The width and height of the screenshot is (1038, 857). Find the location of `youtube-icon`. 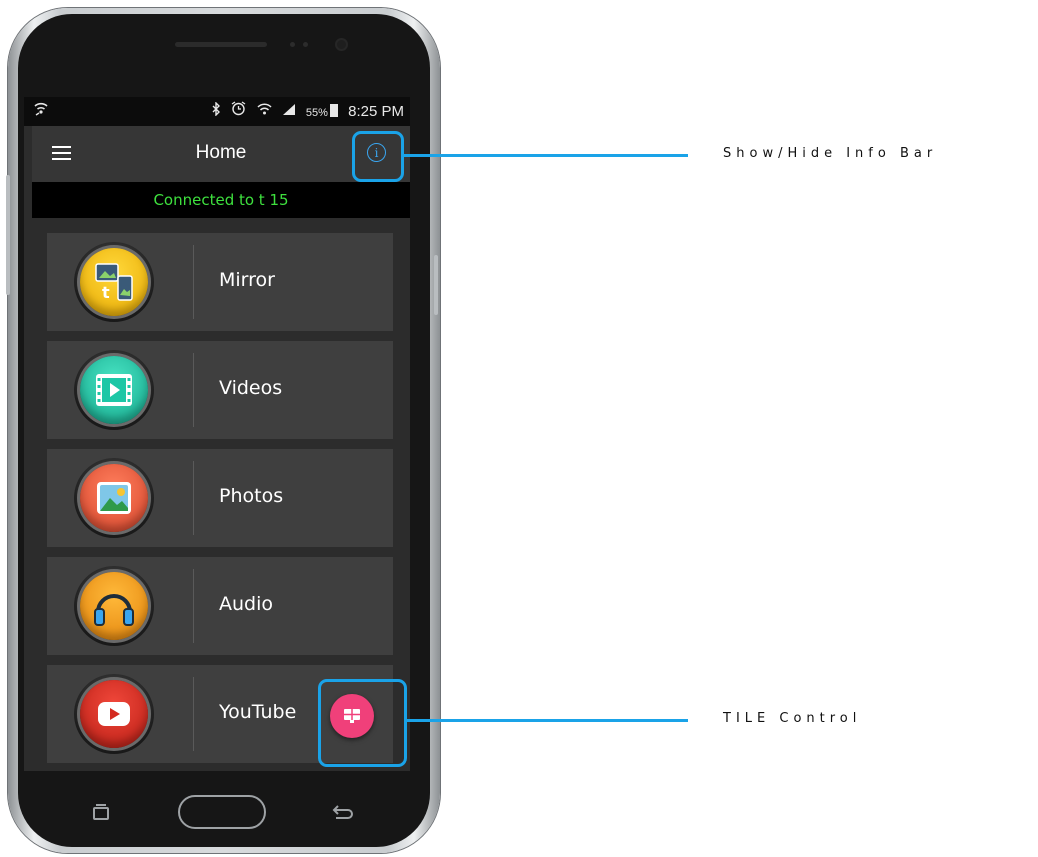

youtube-icon is located at coordinates (114, 714).